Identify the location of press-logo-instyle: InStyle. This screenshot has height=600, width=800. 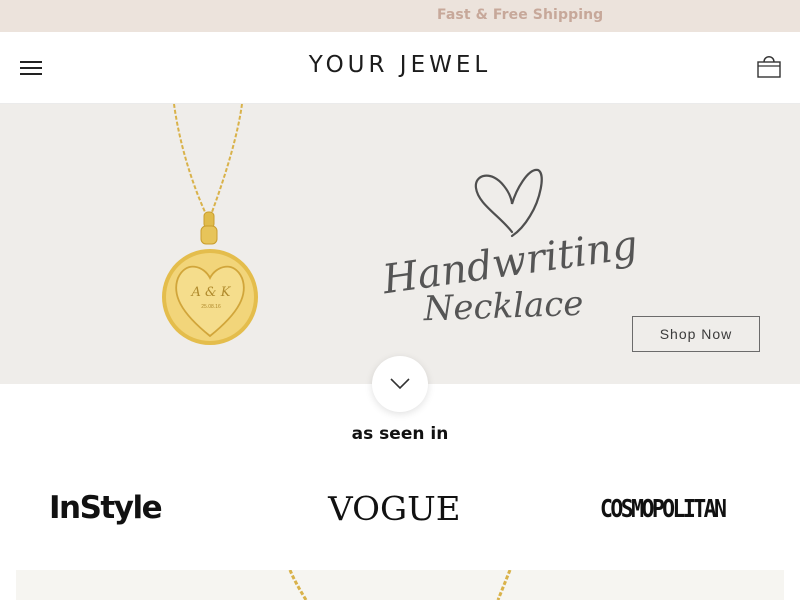
(106, 508).